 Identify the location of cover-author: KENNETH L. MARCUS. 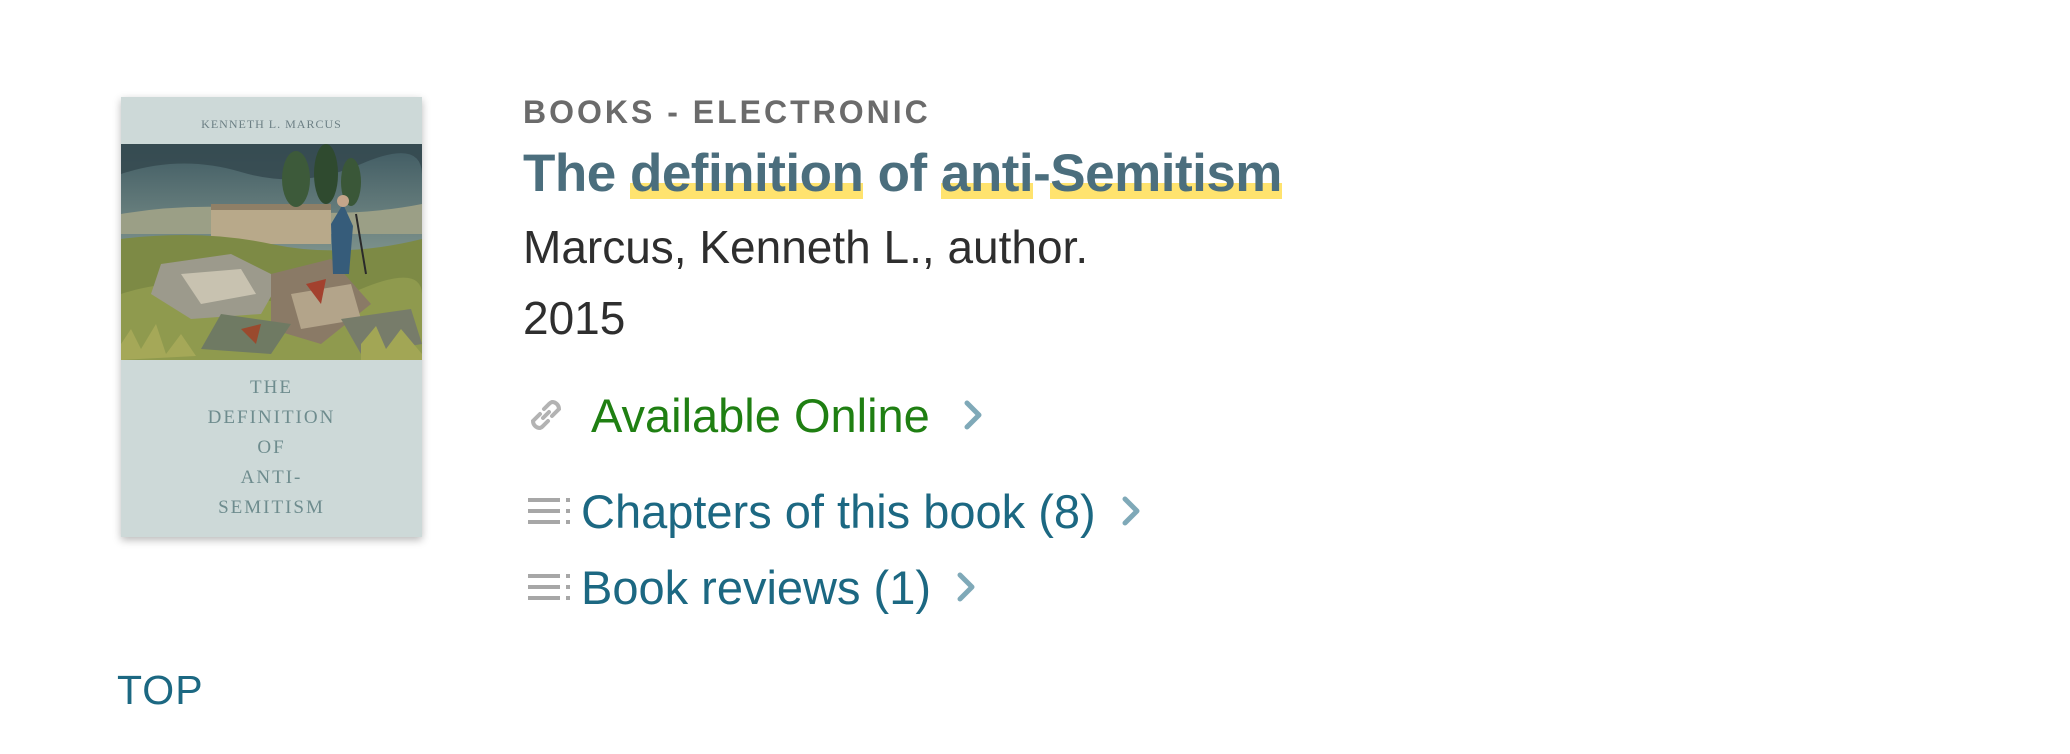
(271, 124).